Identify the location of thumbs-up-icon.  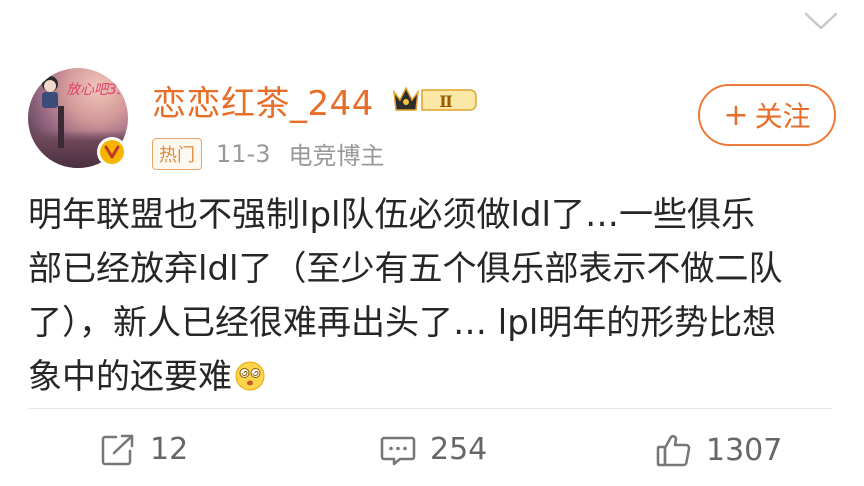
(673, 451).